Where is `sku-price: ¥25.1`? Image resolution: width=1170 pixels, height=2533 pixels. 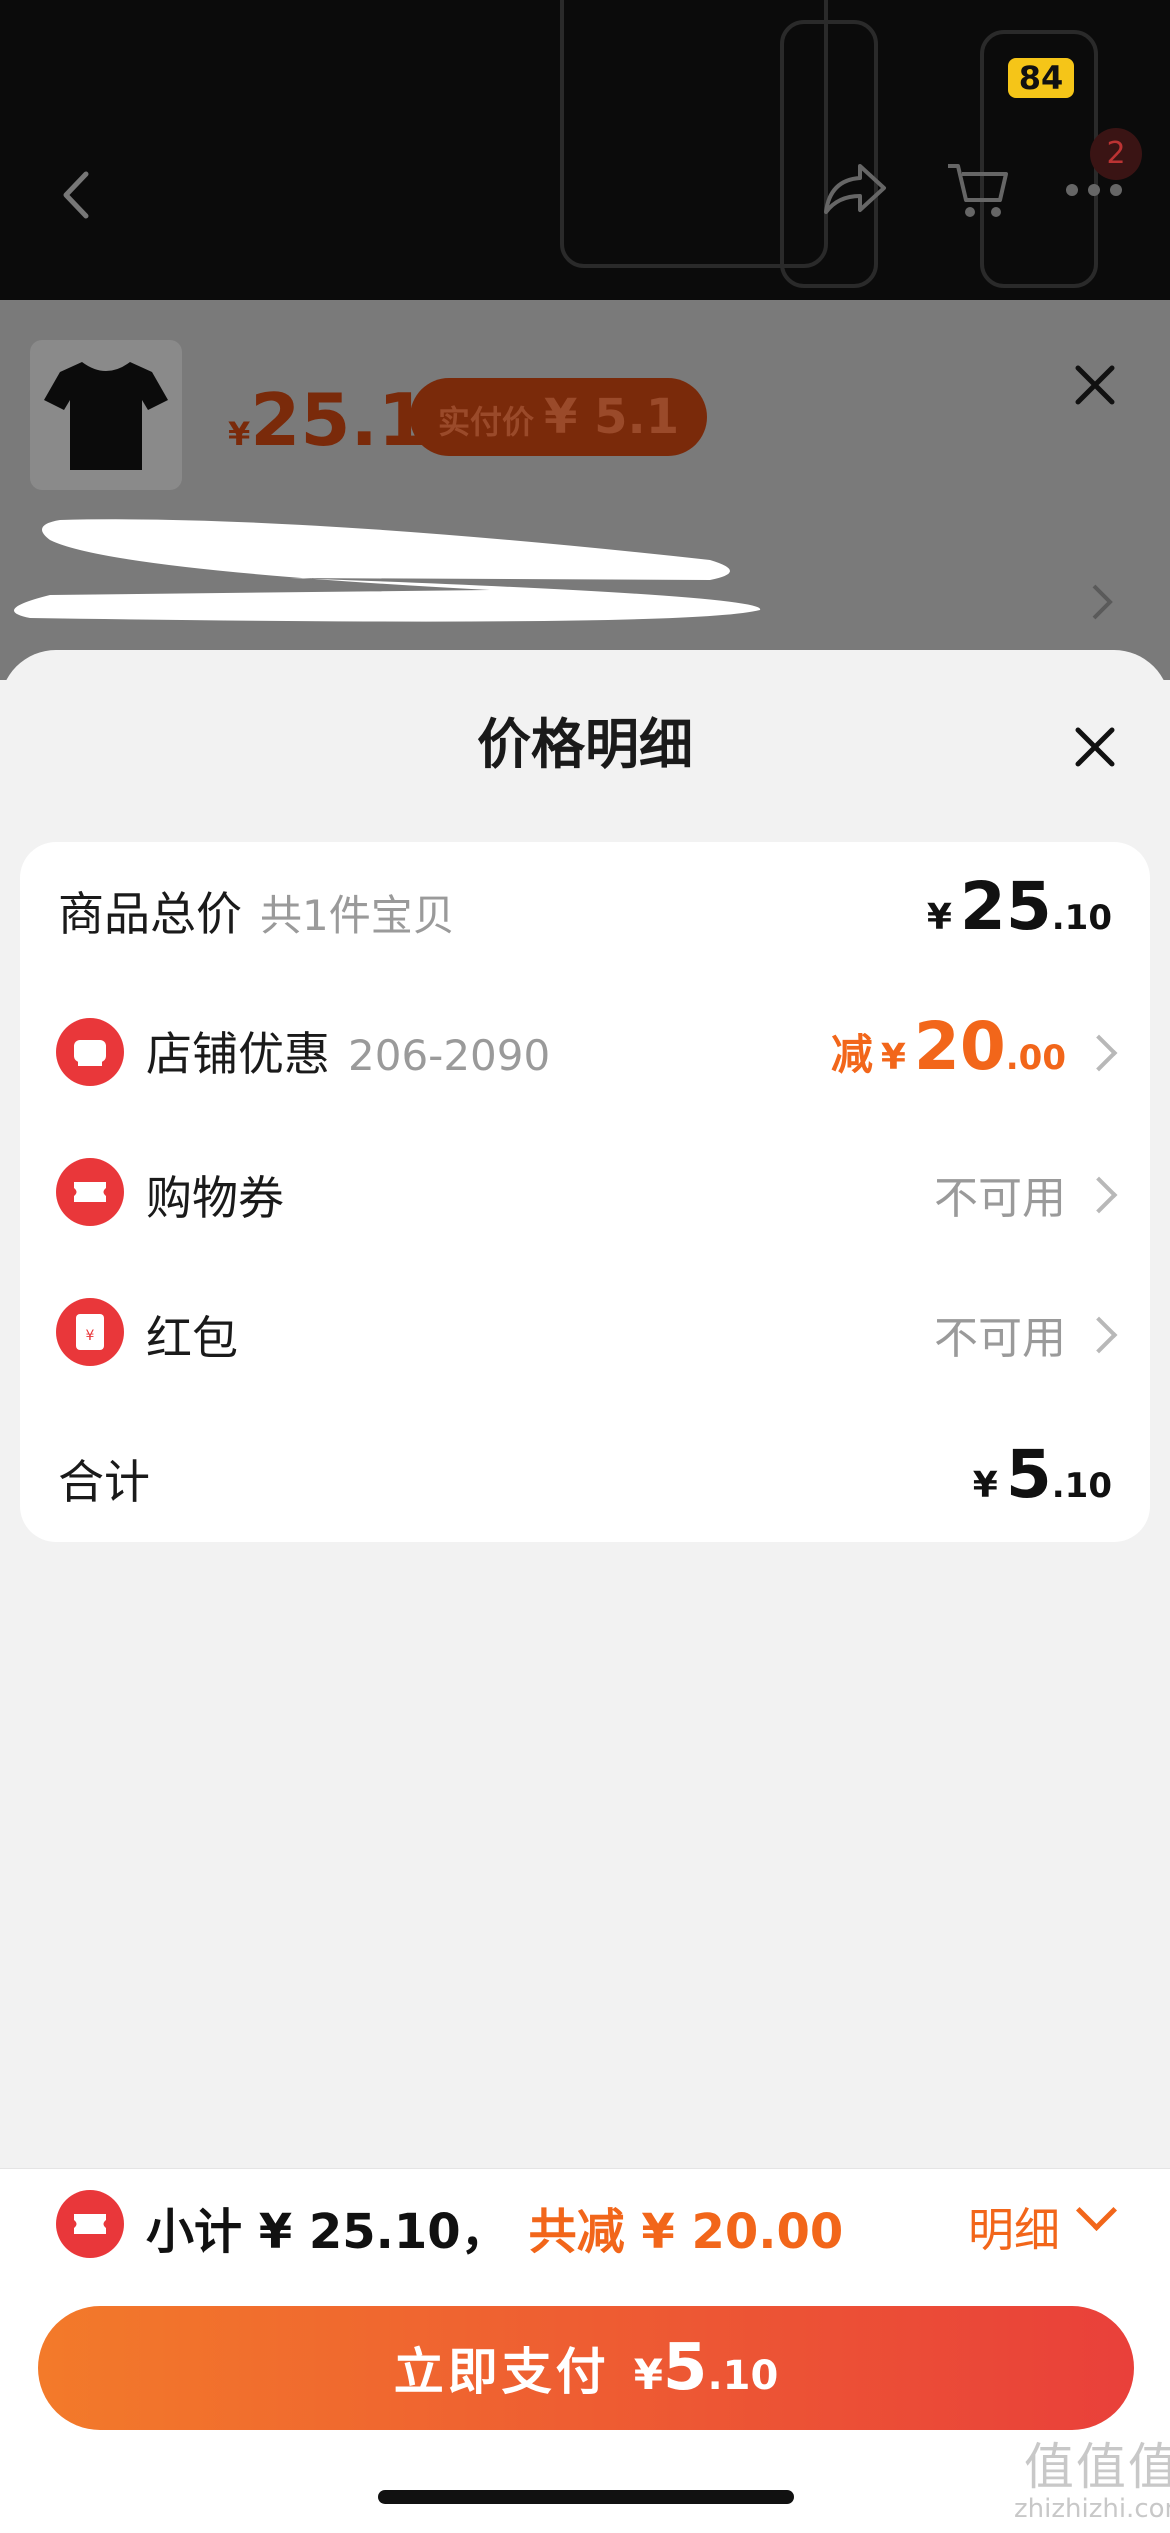
sku-price: ¥25.1 is located at coordinates (328, 420).